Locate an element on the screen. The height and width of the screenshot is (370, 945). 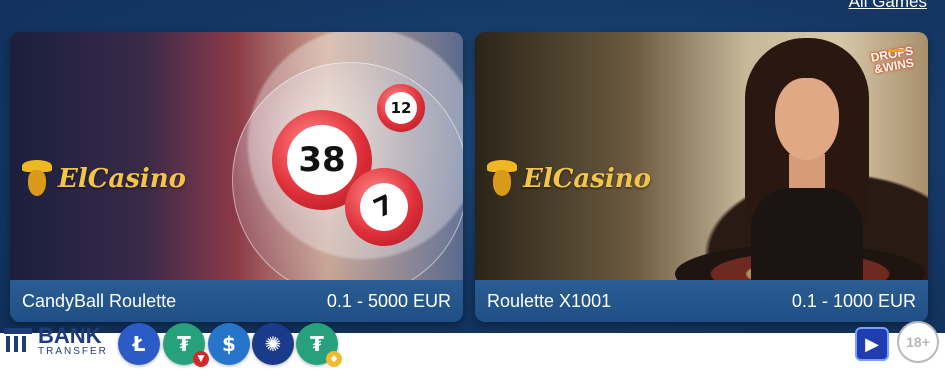
play-icon: ▶ is located at coordinates (872, 344).